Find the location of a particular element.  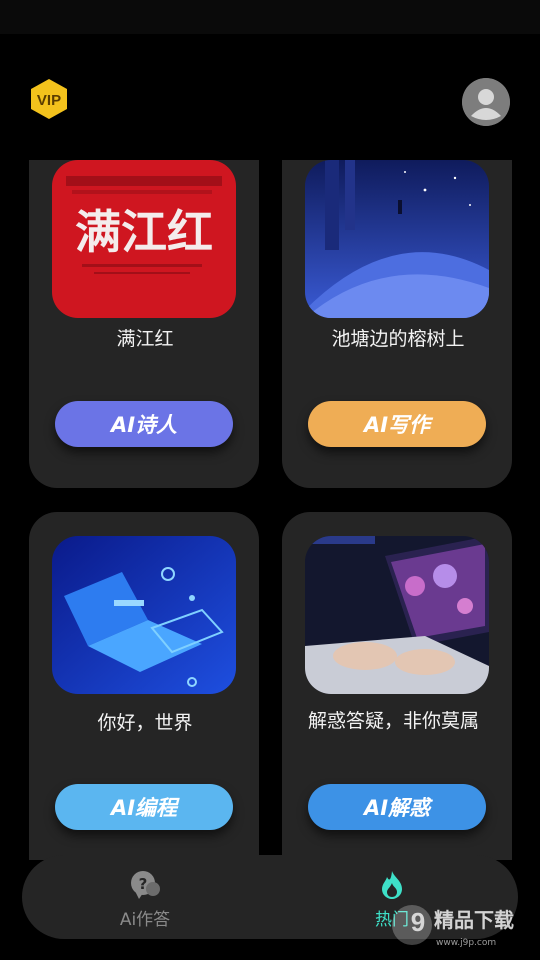

avatar is located at coordinates (486, 102).